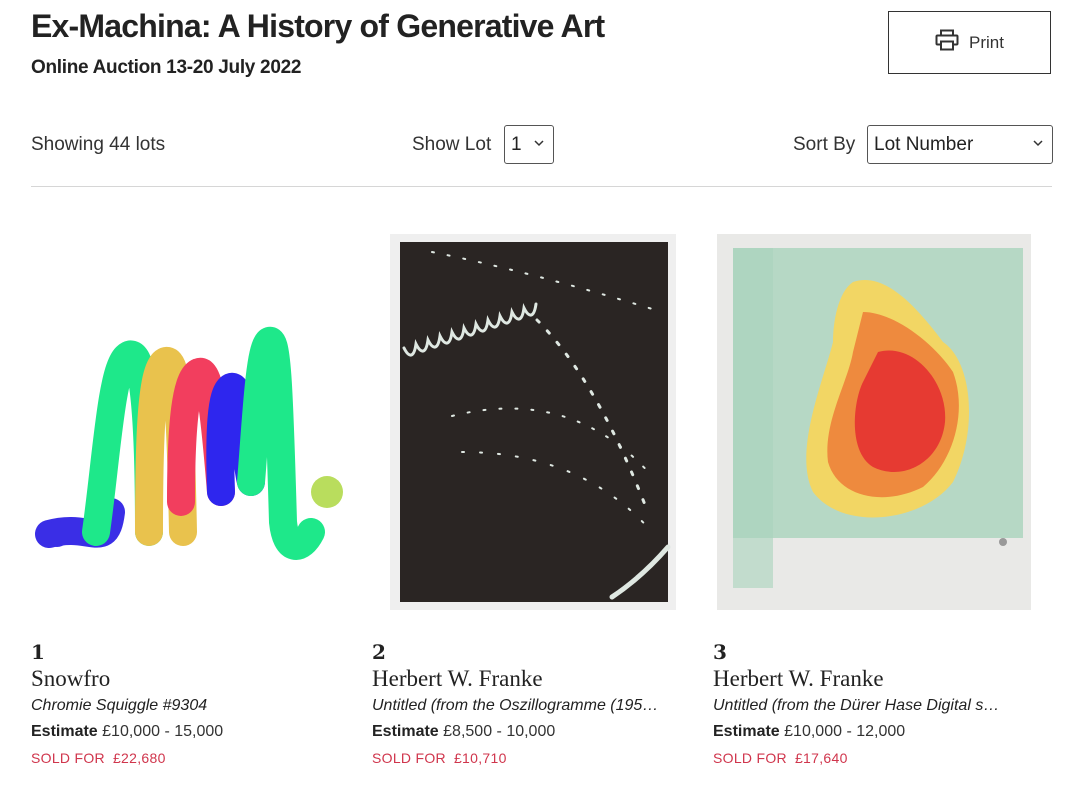  What do you see at coordinates (480, 758) in the screenshot?
I see `sold-amount: £10,710` at bounding box center [480, 758].